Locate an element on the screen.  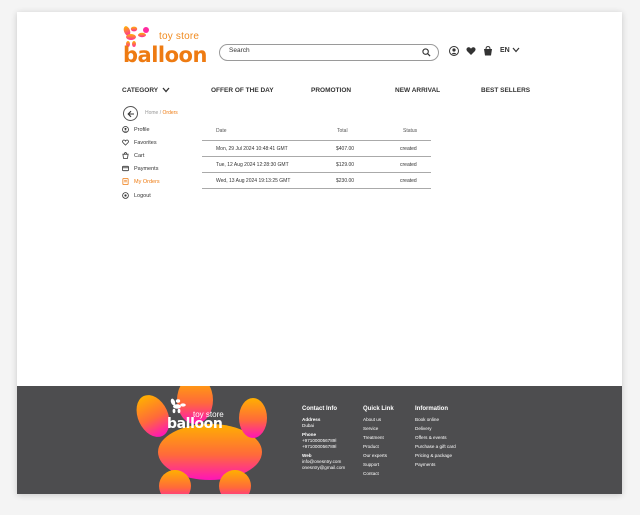
order-total: $407.00 is located at coordinates (345, 149).